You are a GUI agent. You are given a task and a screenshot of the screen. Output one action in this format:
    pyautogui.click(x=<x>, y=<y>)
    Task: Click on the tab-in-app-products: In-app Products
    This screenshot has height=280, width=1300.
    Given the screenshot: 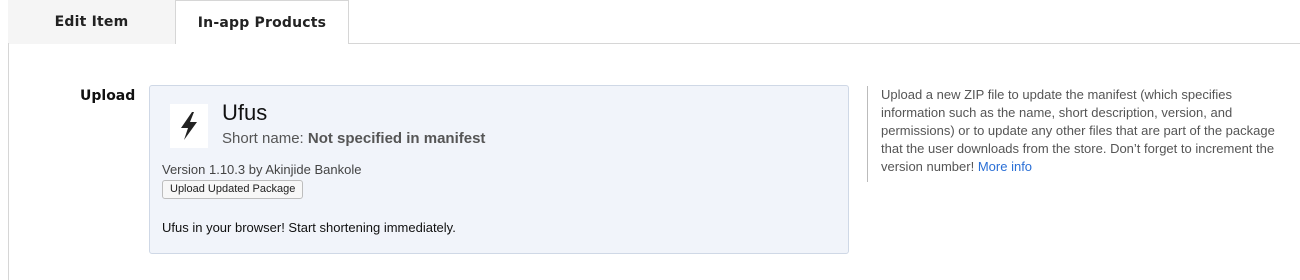 What is the action you would take?
    pyautogui.click(x=262, y=22)
    